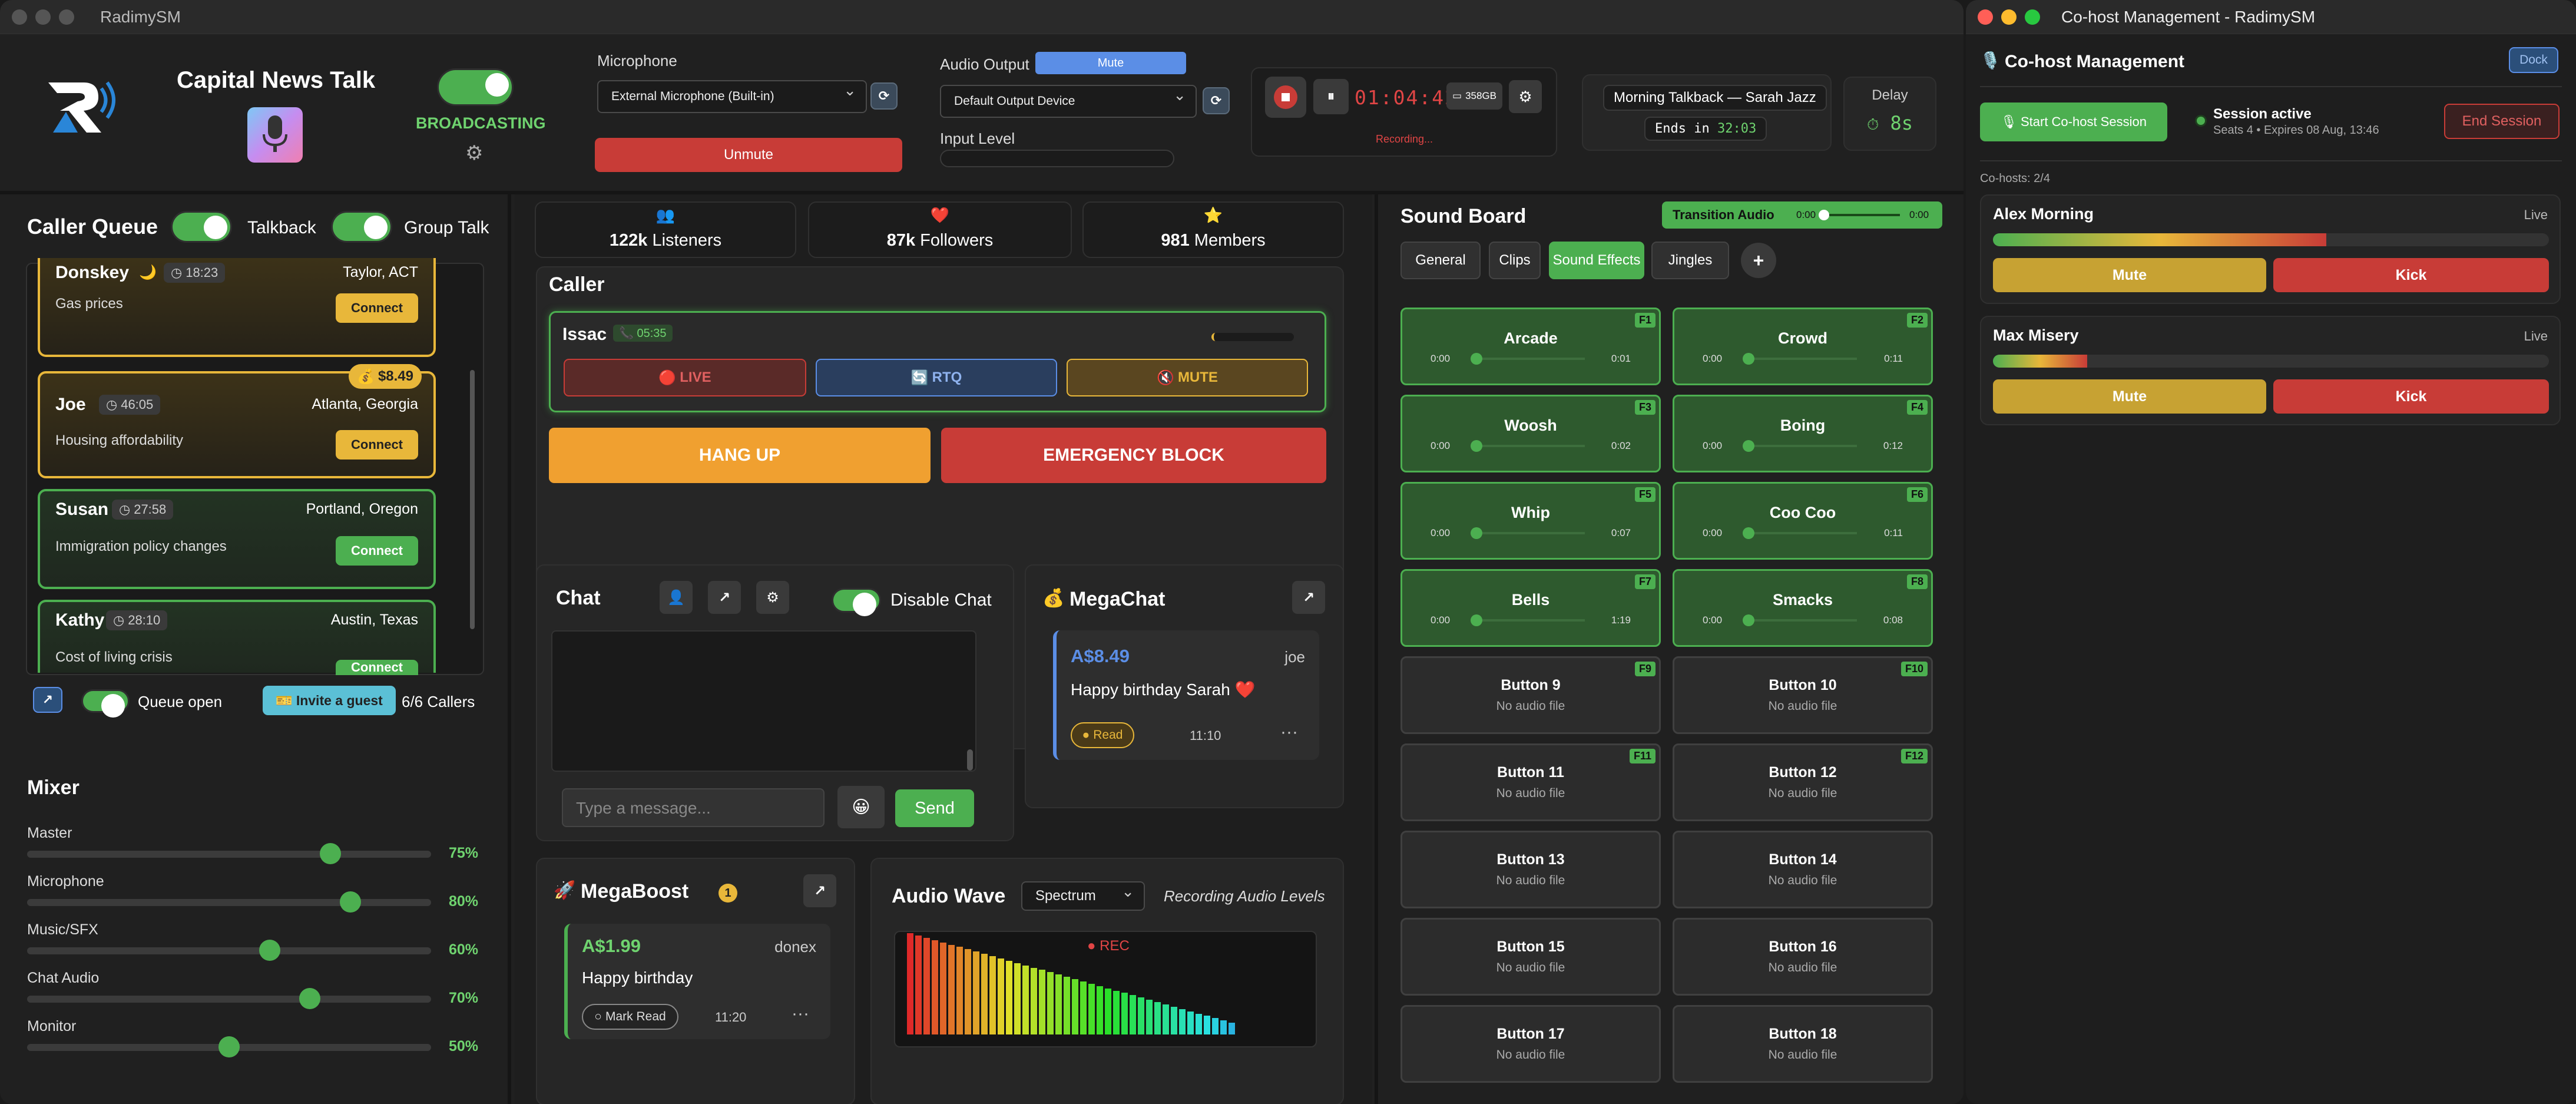  What do you see at coordinates (1803, 347) in the screenshot?
I see `sound-button: F2 Crowd 0:00 0:11` at bounding box center [1803, 347].